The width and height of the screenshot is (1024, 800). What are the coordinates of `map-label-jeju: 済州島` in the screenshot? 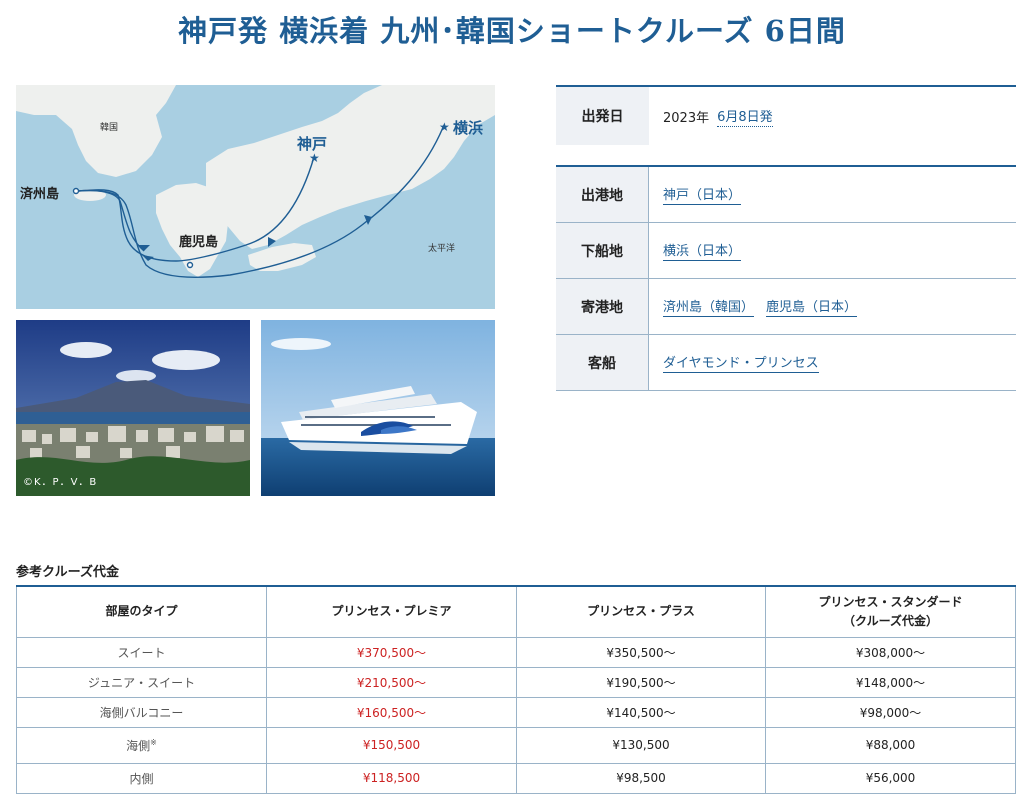 It's located at (40, 194).